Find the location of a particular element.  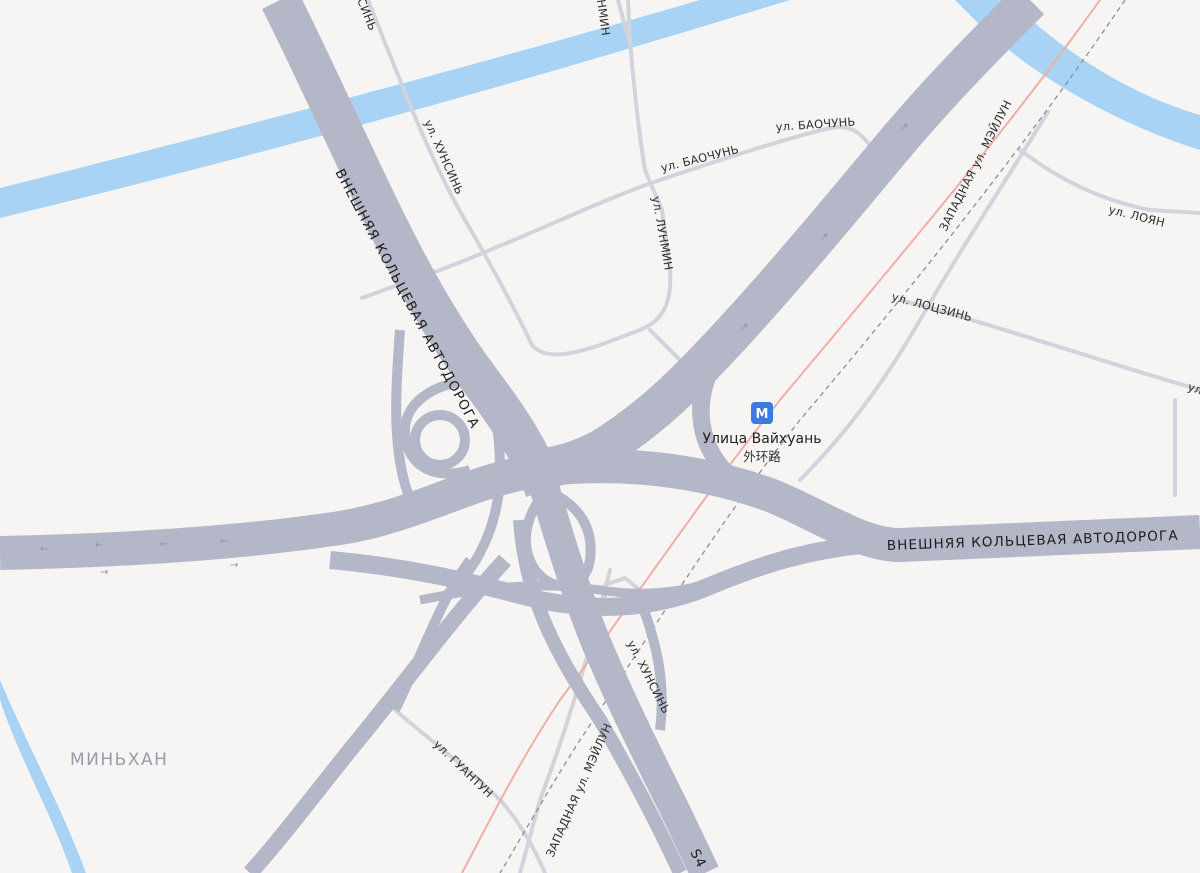

street-meilun-north is located at coordinates (924, 296).